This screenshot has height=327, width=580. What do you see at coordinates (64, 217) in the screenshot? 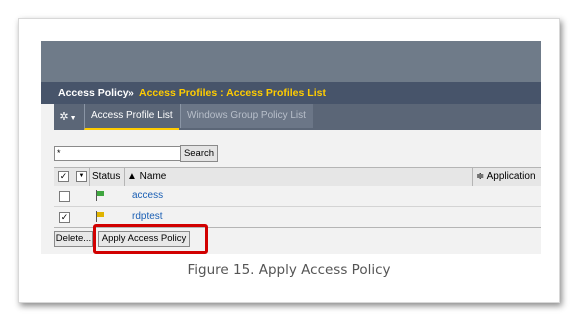
I see `row-checkbox: ✓` at bounding box center [64, 217].